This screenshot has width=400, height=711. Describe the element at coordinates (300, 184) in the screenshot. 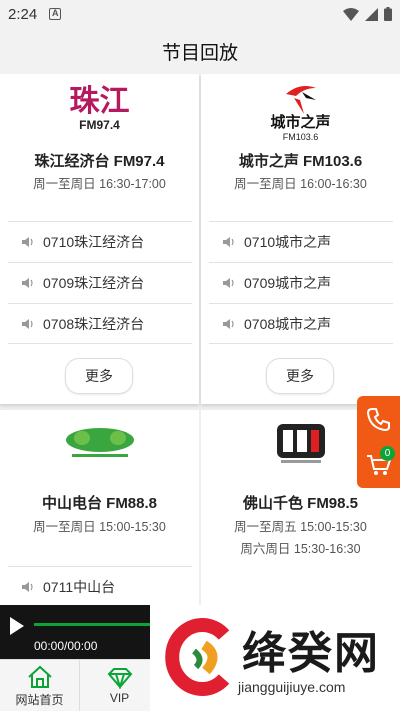

I see `station-schedule: 周一至周日 16:00-16:30` at that location.